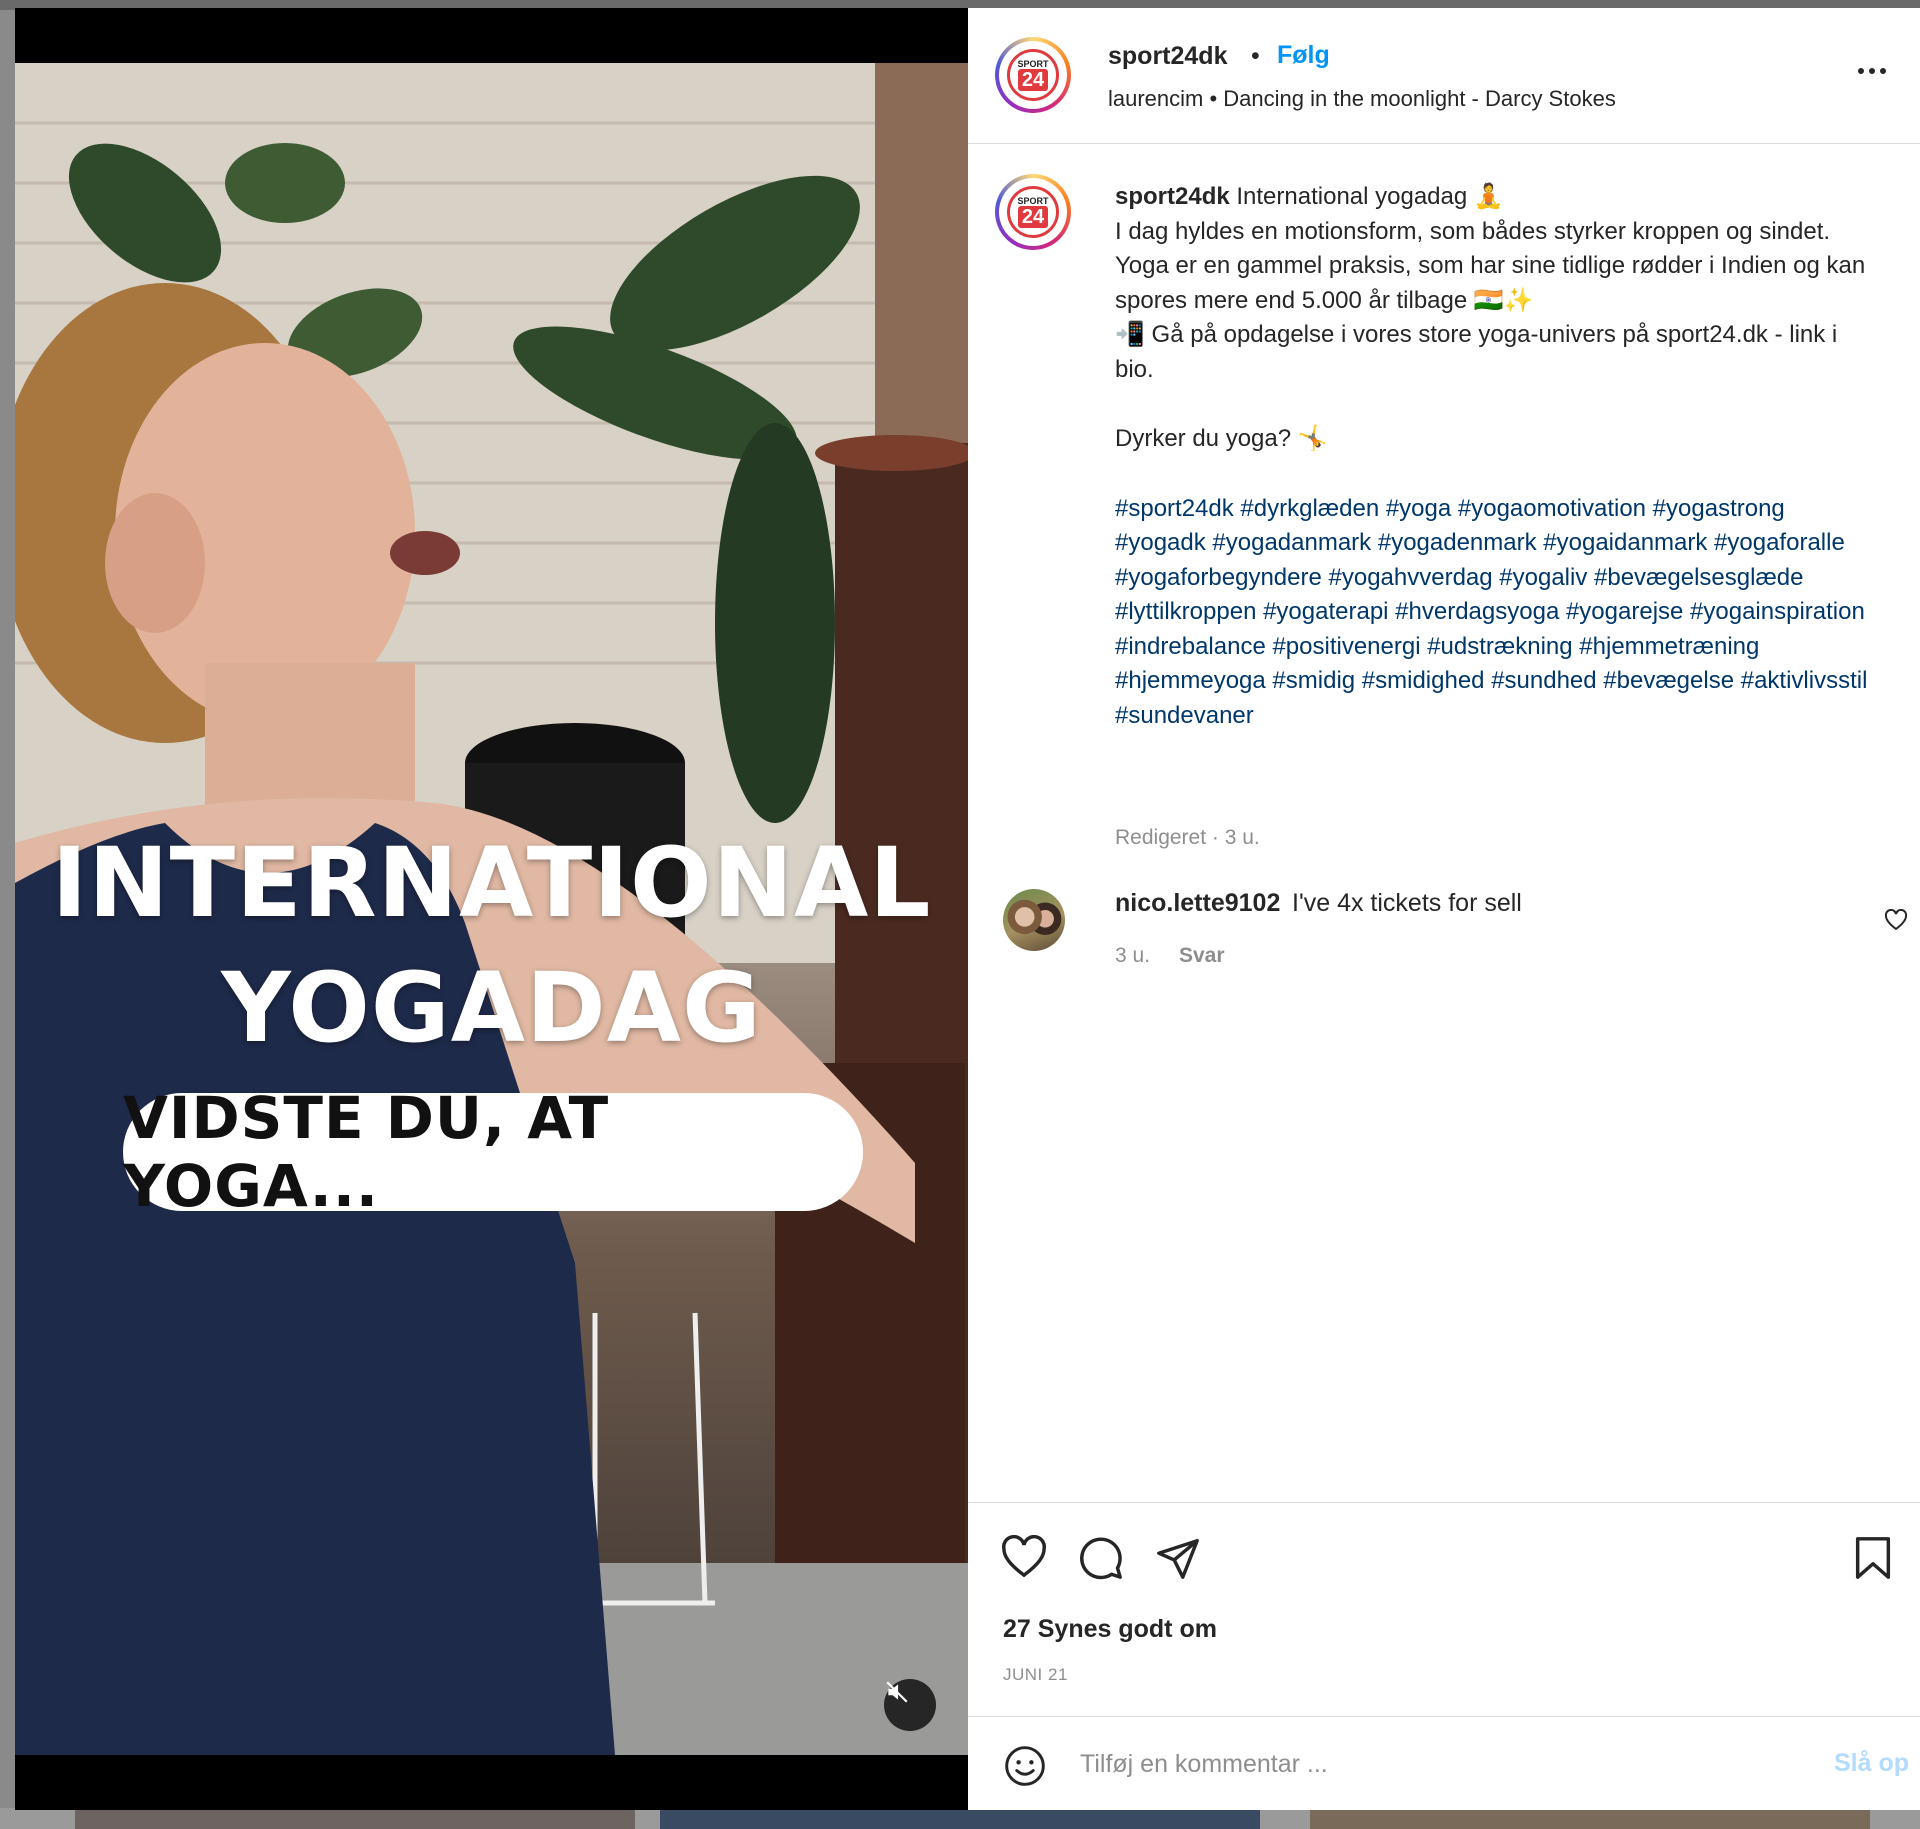 This screenshot has width=1920, height=1829. What do you see at coordinates (491, 883) in the screenshot?
I see `video-headline-line1: INTERNATIONAL` at bounding box center [491, 883].